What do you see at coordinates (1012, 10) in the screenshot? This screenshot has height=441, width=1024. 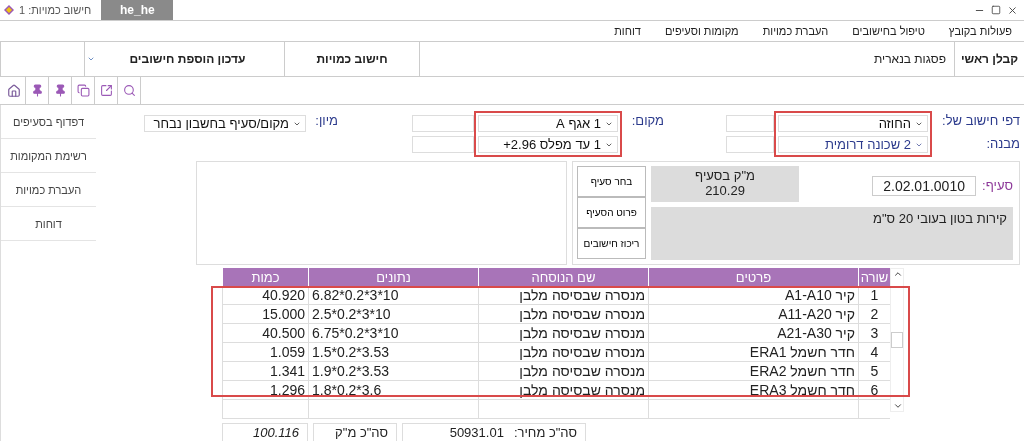 I see `close-icon` at bounding box center [1012, 10].